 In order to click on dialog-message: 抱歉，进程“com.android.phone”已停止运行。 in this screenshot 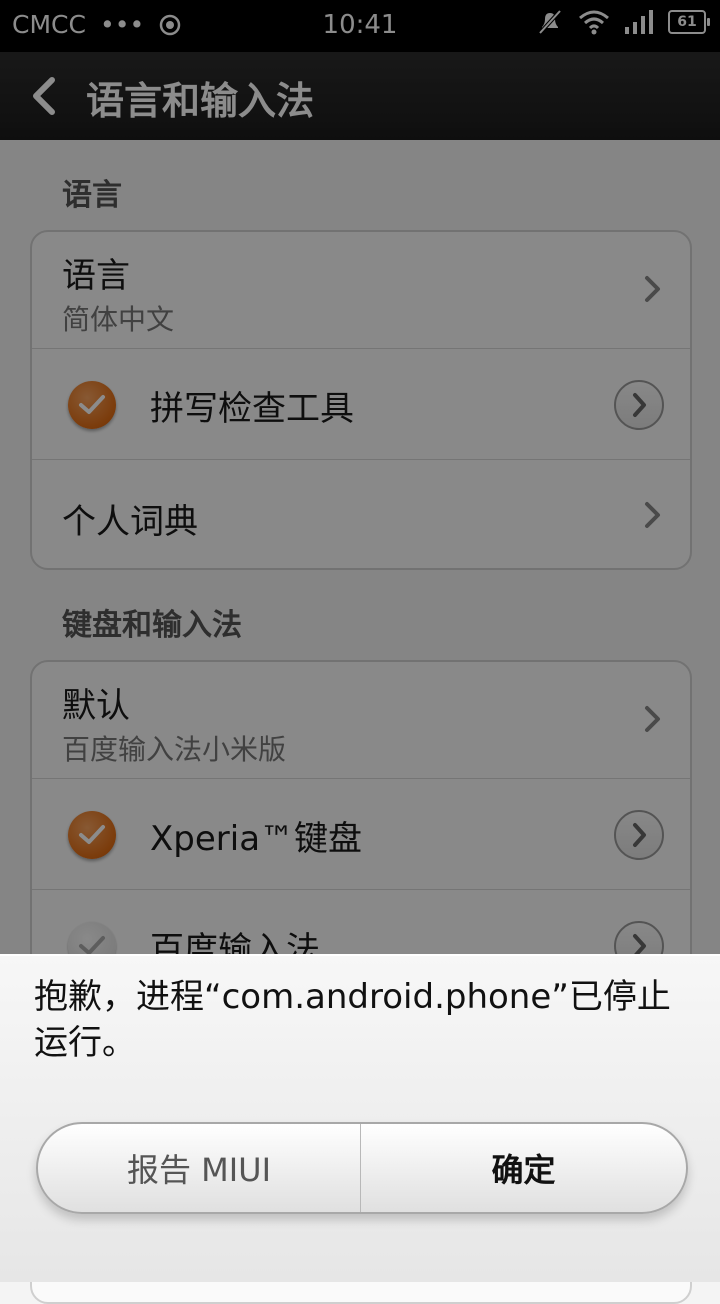, I will do `click(352, 1020)`.